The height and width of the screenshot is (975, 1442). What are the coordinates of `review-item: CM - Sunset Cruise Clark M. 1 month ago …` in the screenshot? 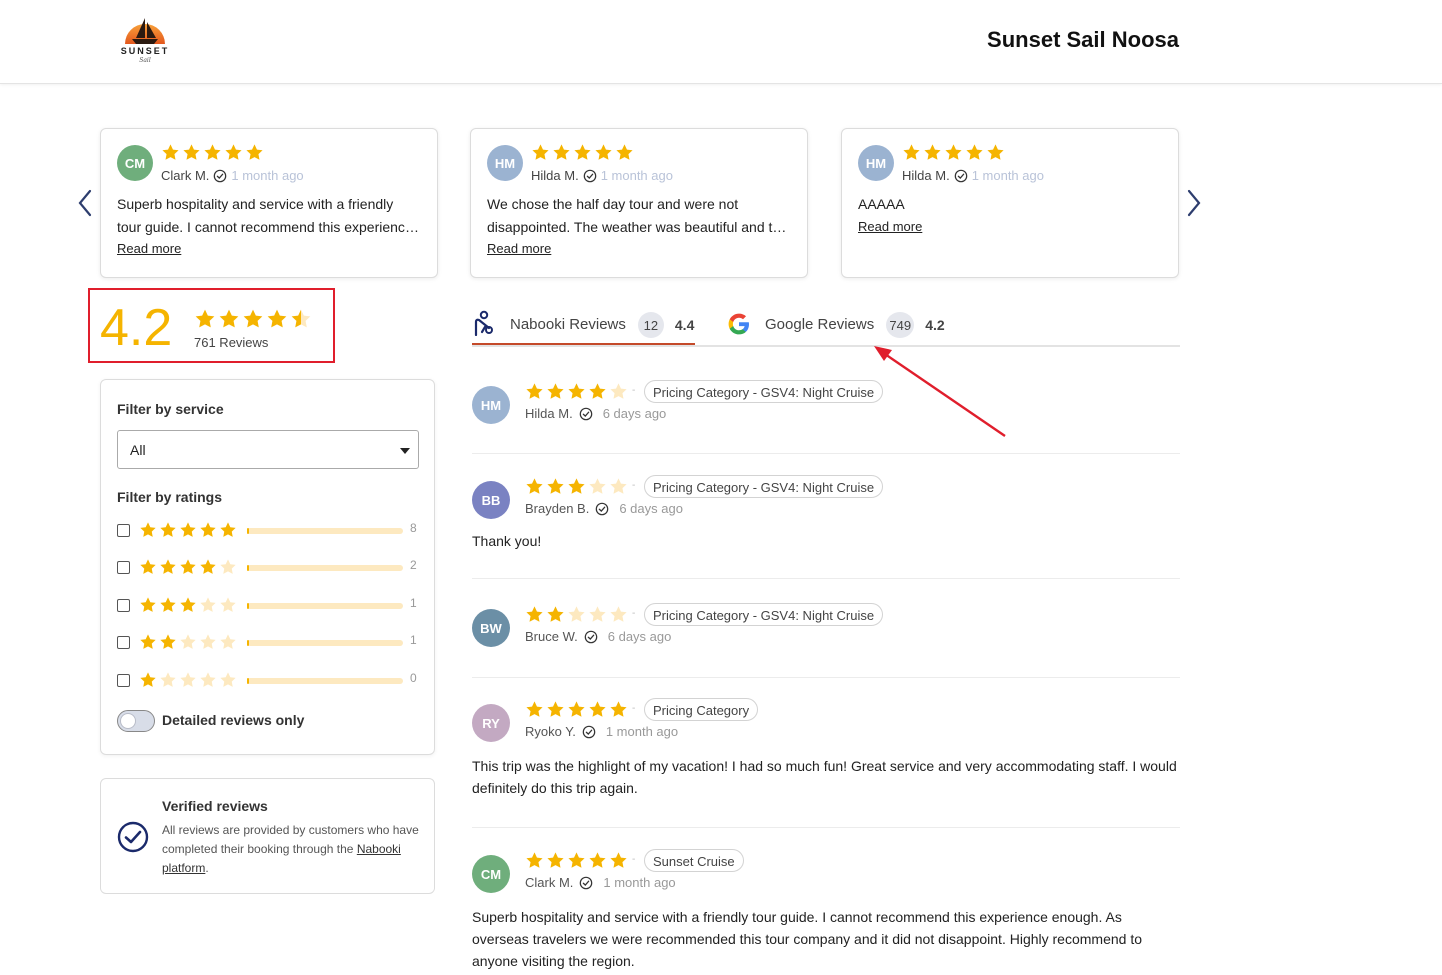 It's located at (826, 912).